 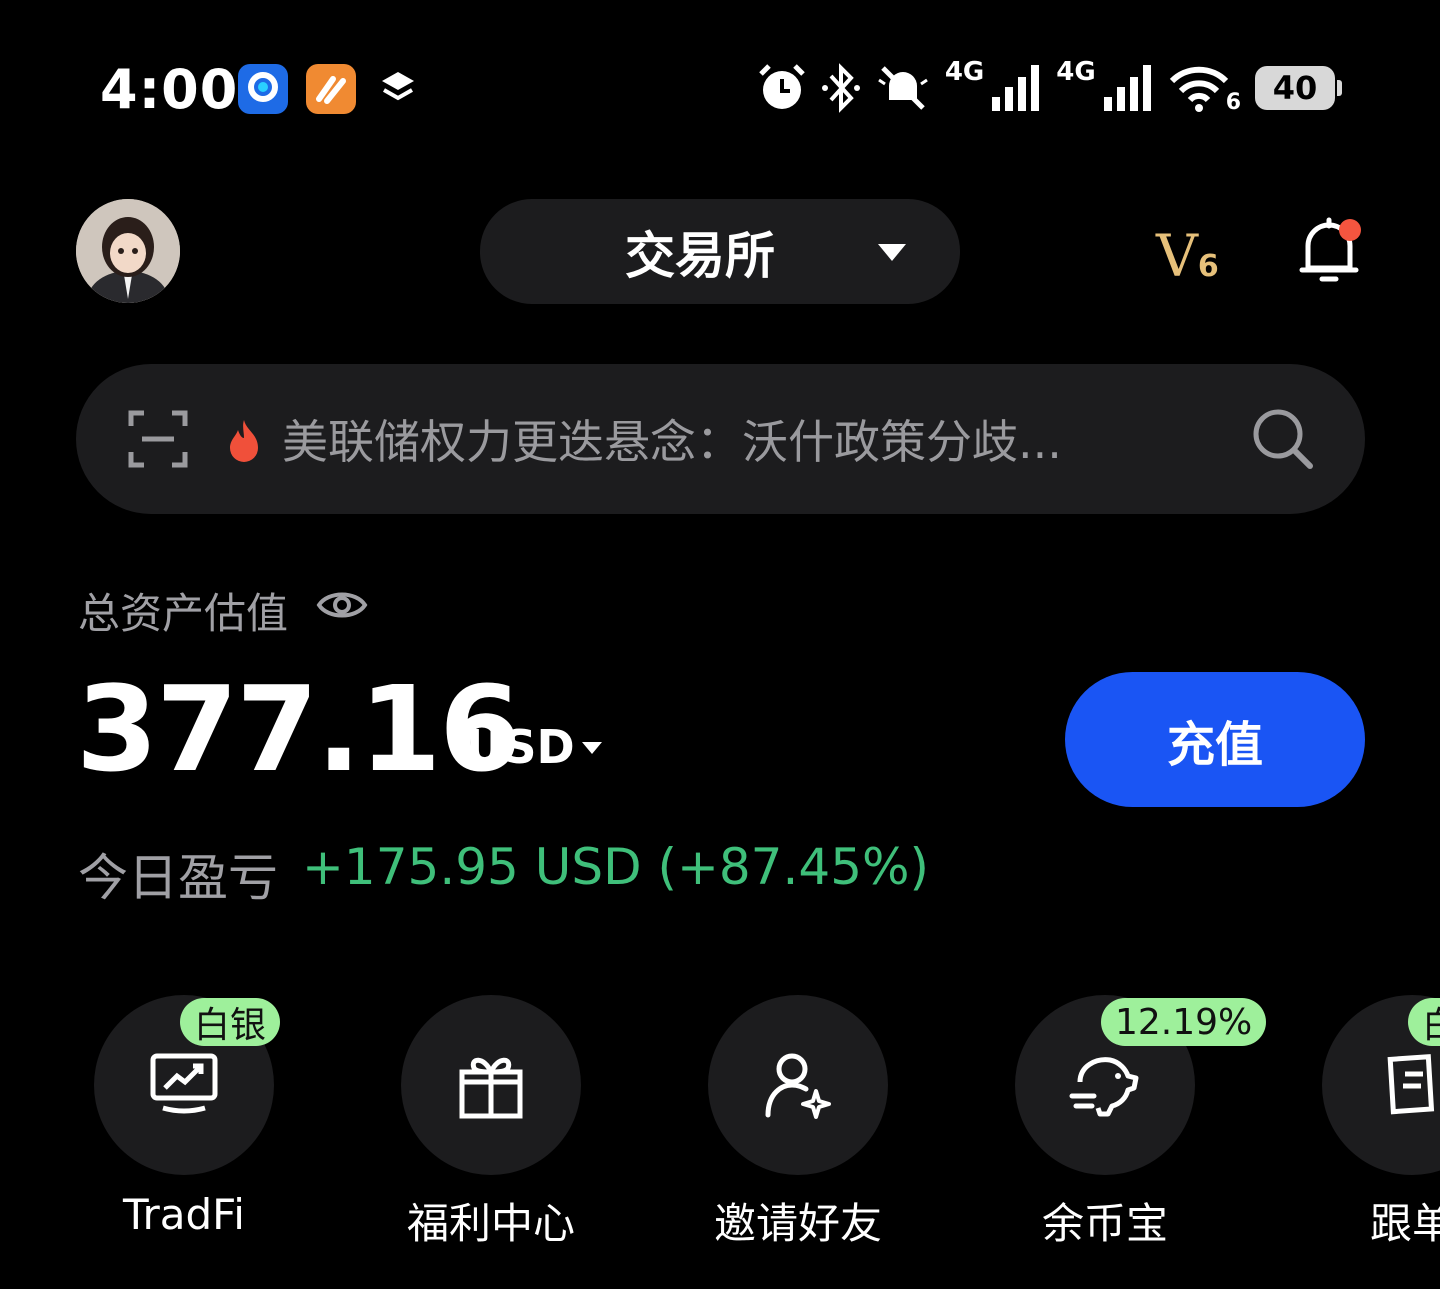 I want to click on vip-letter: V, so click(x=1177, y=256).